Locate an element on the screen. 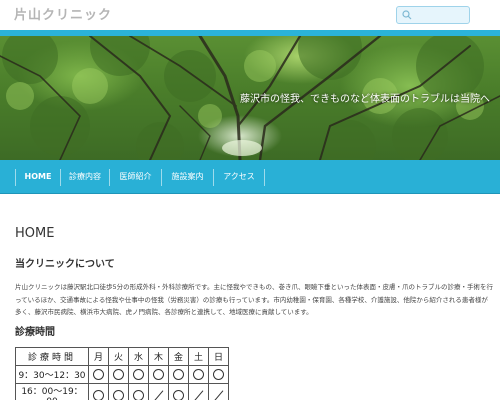 This screenshot has height=400, width=500. day-header: 火 is located at coordinates (118, 356).